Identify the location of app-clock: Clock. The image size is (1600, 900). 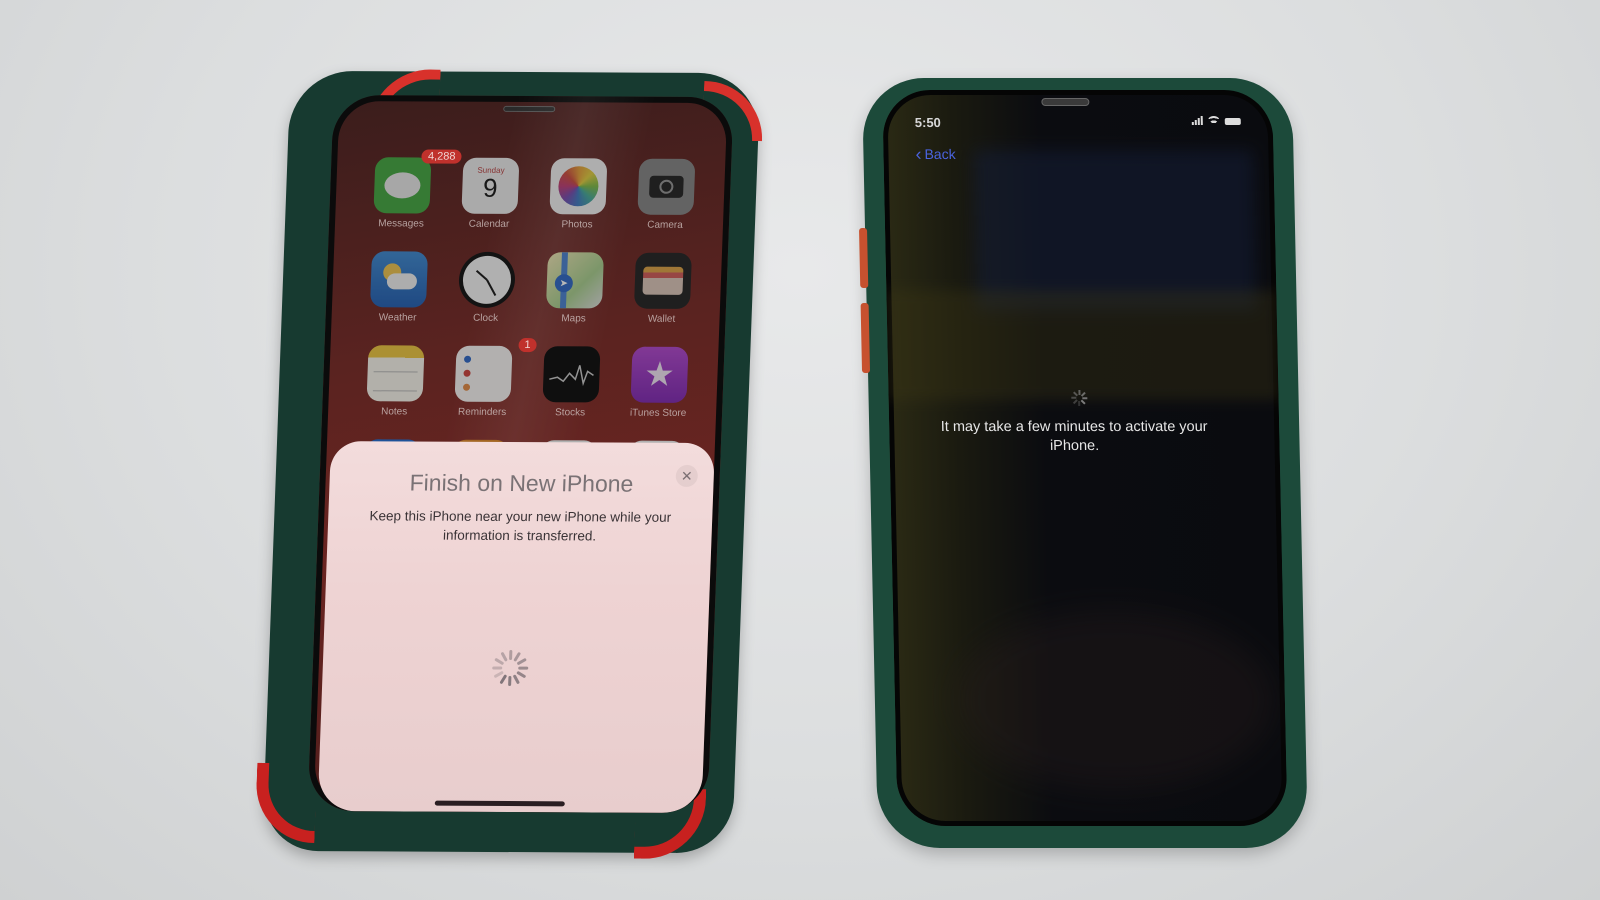
(486, 287).